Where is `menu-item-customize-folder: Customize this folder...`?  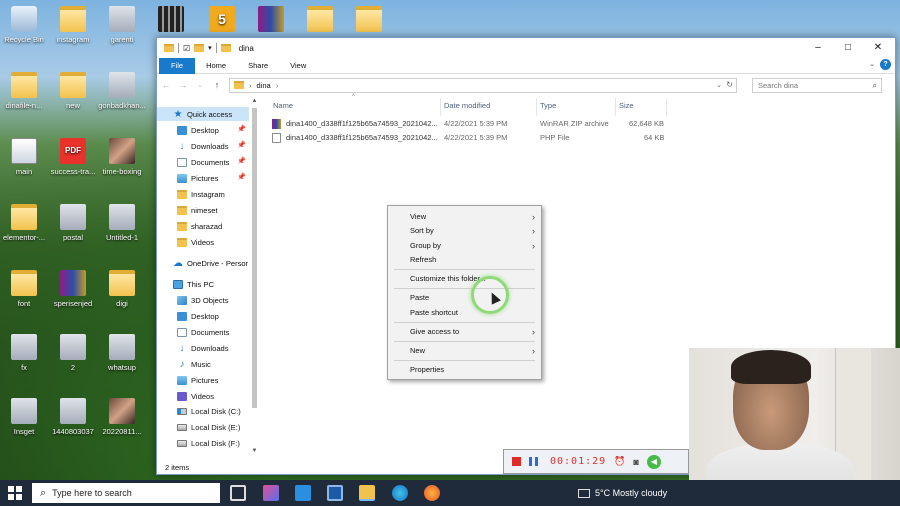
menu-item-customize-folder: Customize this folder... is located at coordinates (464, 279).